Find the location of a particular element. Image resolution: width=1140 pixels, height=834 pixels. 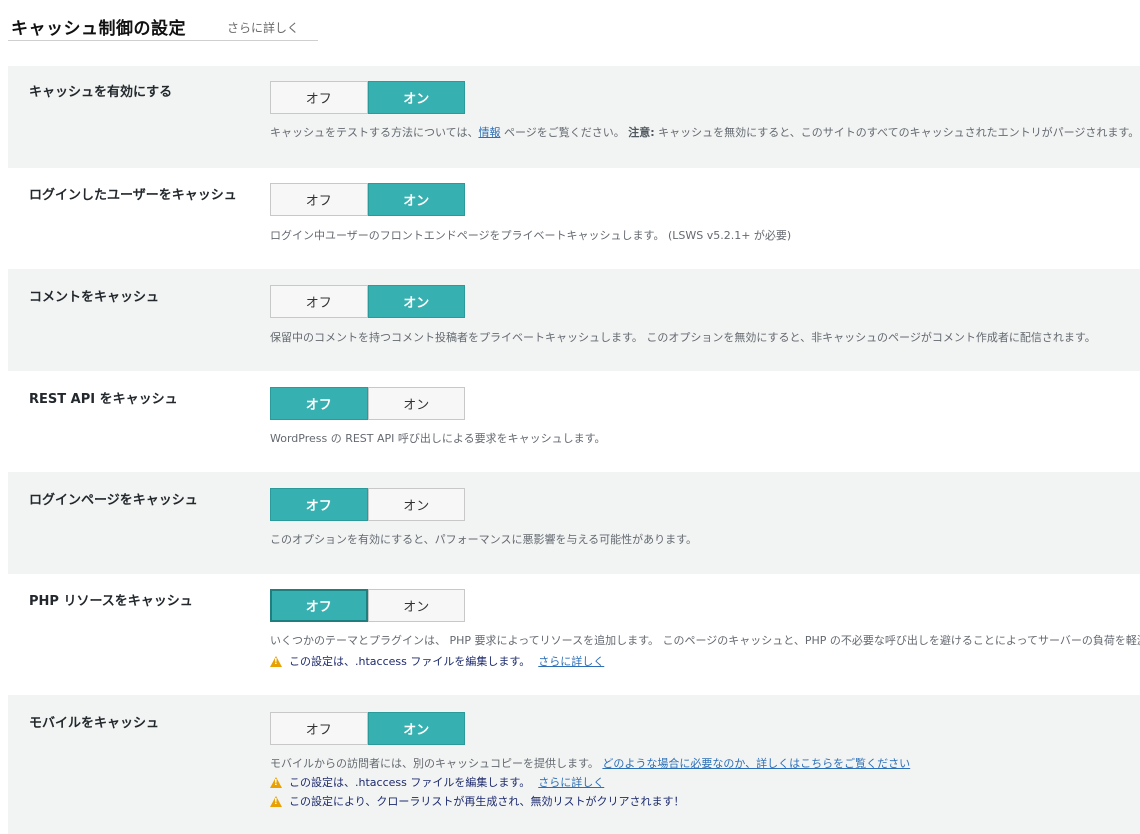

setting-label: コメントをキャッシュ is located at coordinates (94, 297).